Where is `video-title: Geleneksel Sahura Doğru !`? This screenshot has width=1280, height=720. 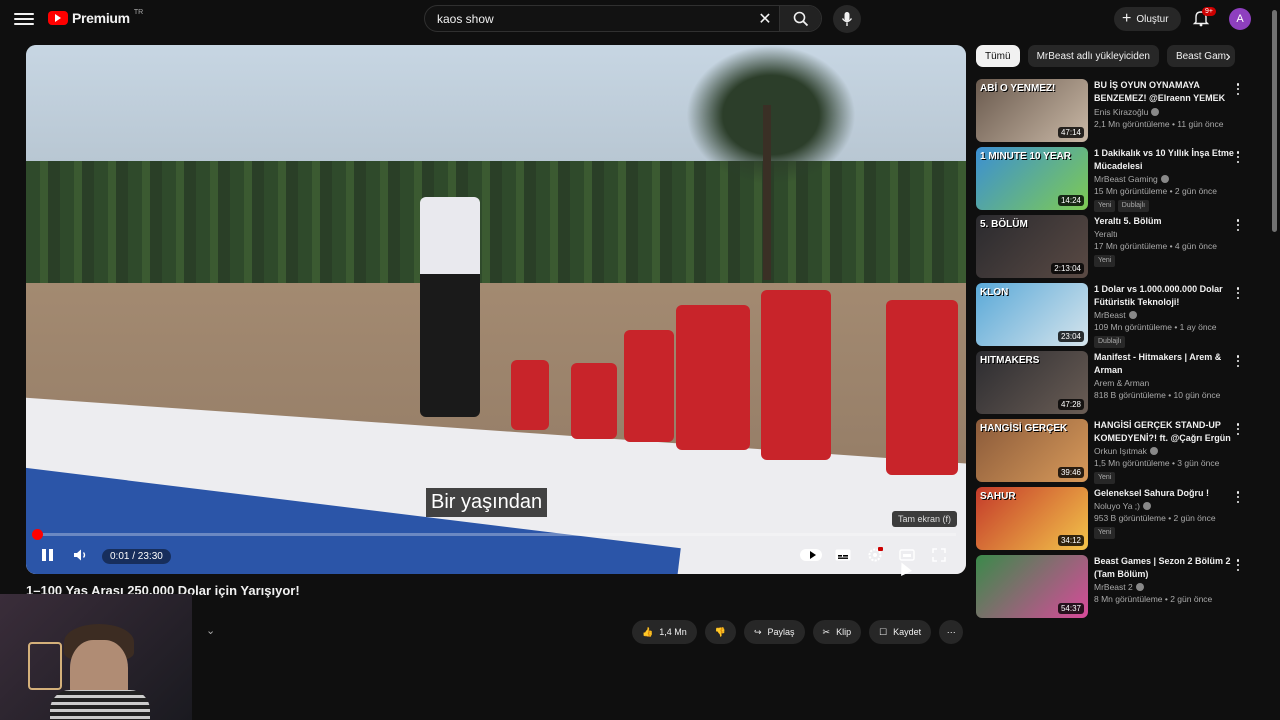 video-title: Geleneksel Sahura Doğru ! is located at coordinates (1164, 493).